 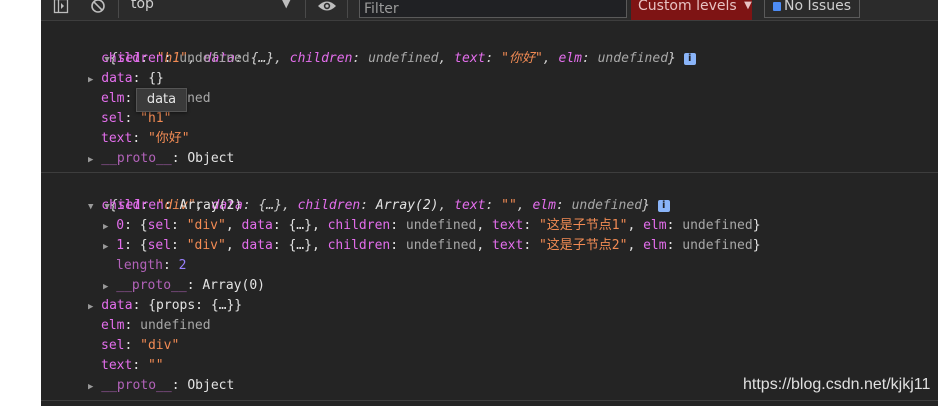 What do you see at coordinates (160, 345) in the screenshot?
I see `property-value: "div"` at bounding box center [160, 345].